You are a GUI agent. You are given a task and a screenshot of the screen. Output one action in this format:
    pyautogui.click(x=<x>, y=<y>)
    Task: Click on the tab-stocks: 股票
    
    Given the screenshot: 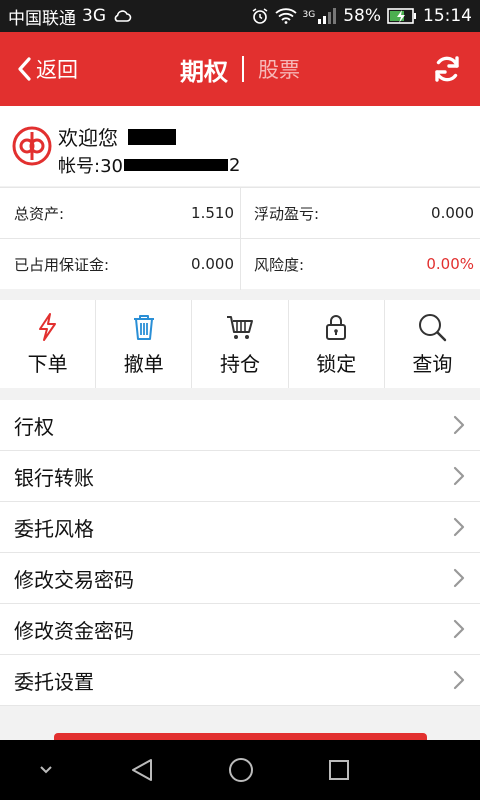 What is the action you would take?
    pyautogui.click(x=279, y=69)
    